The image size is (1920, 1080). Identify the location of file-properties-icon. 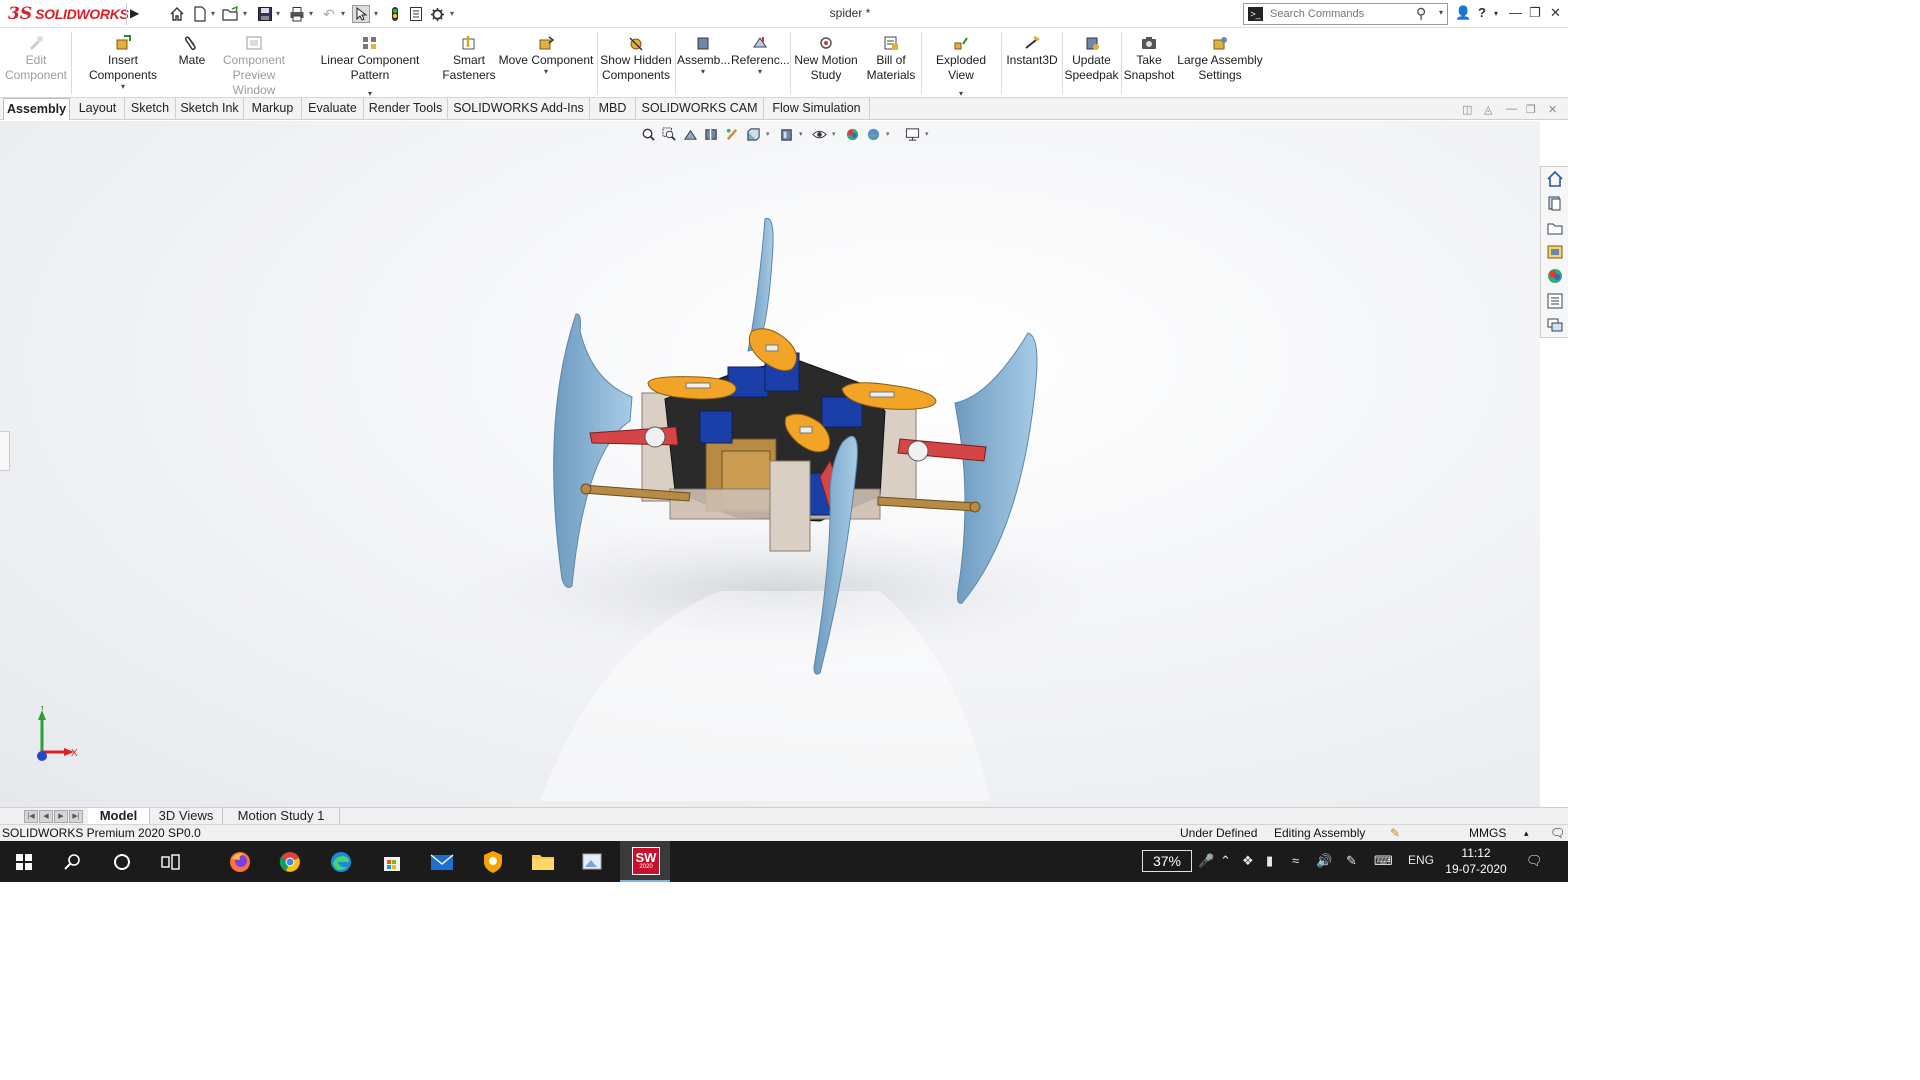
(416, 14).